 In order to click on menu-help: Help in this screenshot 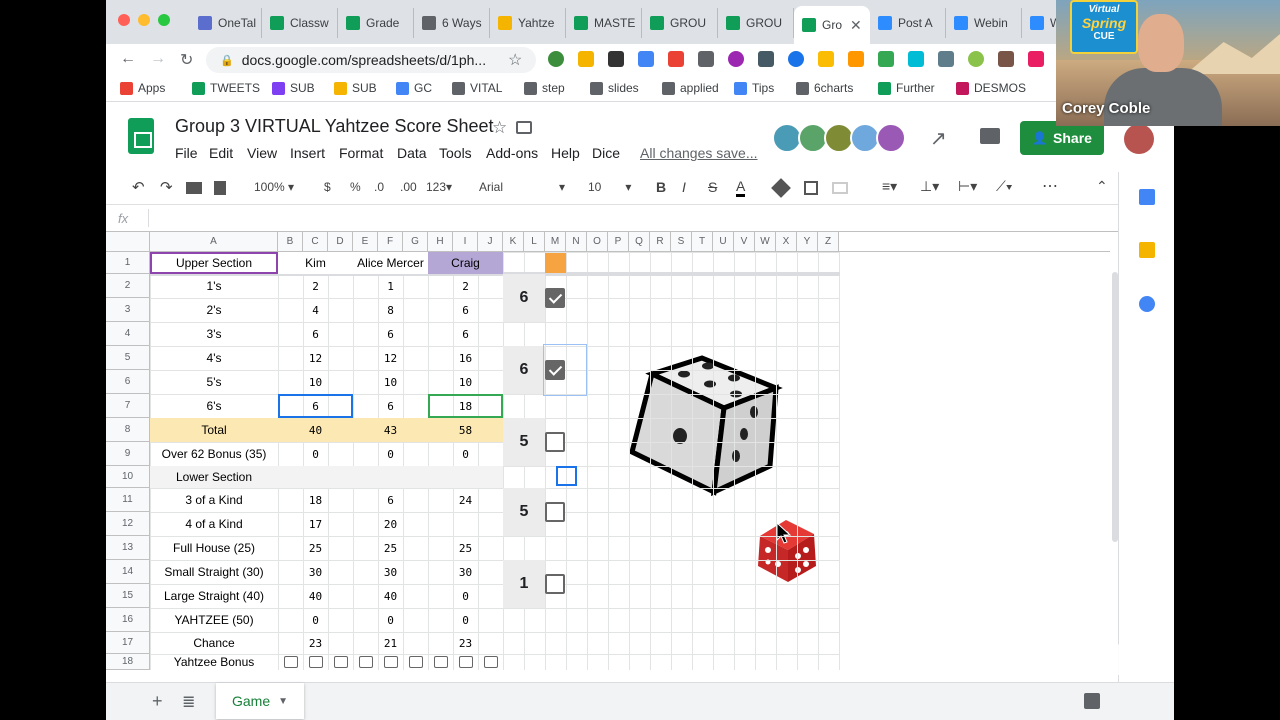, I will do `click(565, 153)`.